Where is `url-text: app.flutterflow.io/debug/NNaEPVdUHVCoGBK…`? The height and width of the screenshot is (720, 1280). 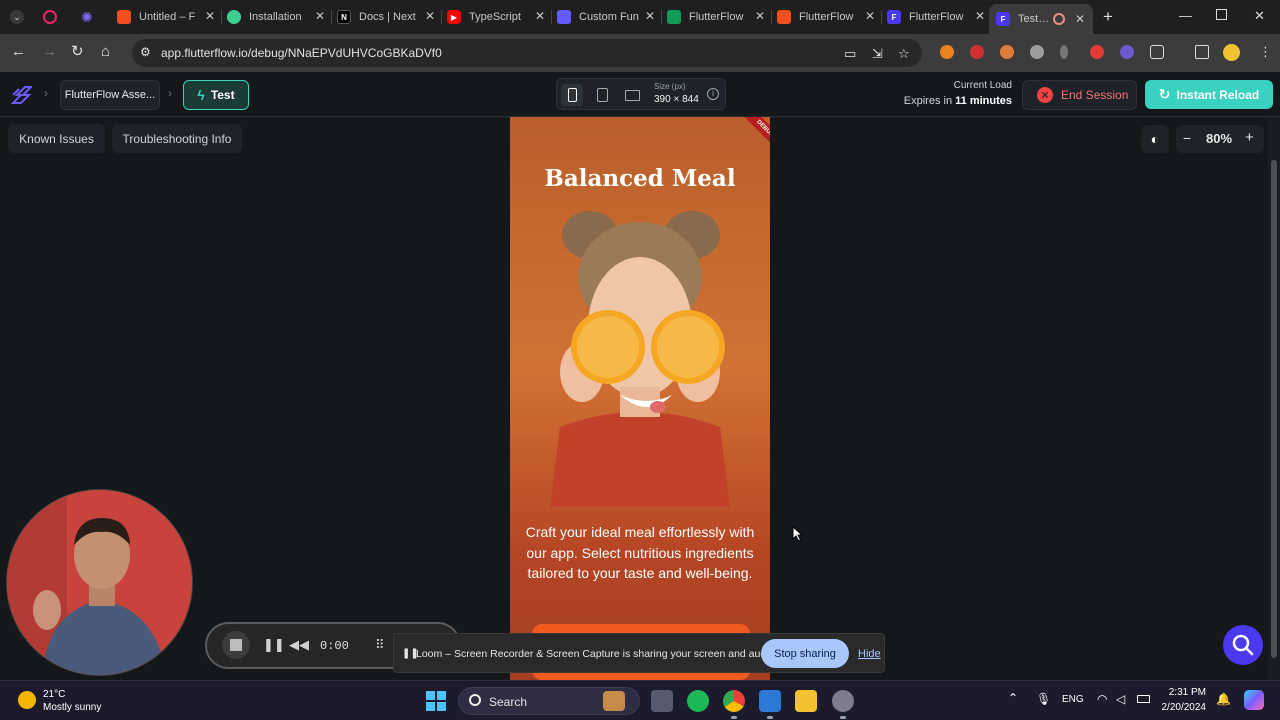
url-text: app.flutterflow.io/debug/NNaEPVdUHVCoGBK… is located at coordinates (301, 53).